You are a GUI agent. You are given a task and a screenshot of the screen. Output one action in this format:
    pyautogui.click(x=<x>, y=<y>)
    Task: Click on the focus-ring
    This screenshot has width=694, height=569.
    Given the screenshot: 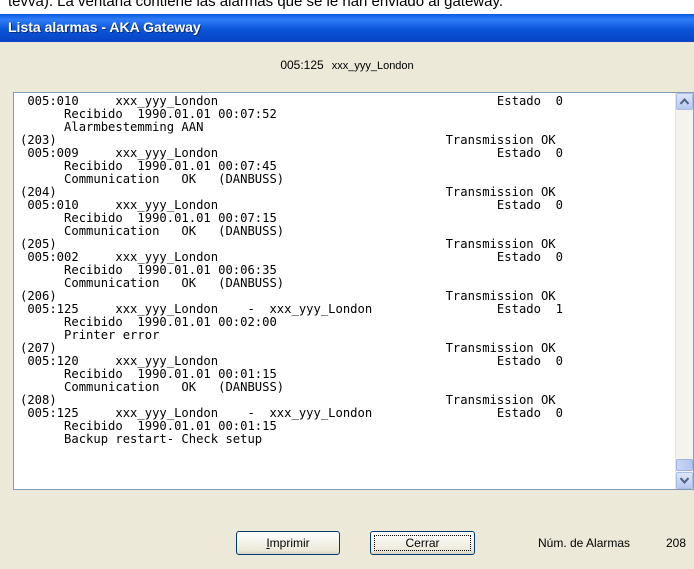 What is the action you would take?
    pyautogui.click(x=422, y=543)
    